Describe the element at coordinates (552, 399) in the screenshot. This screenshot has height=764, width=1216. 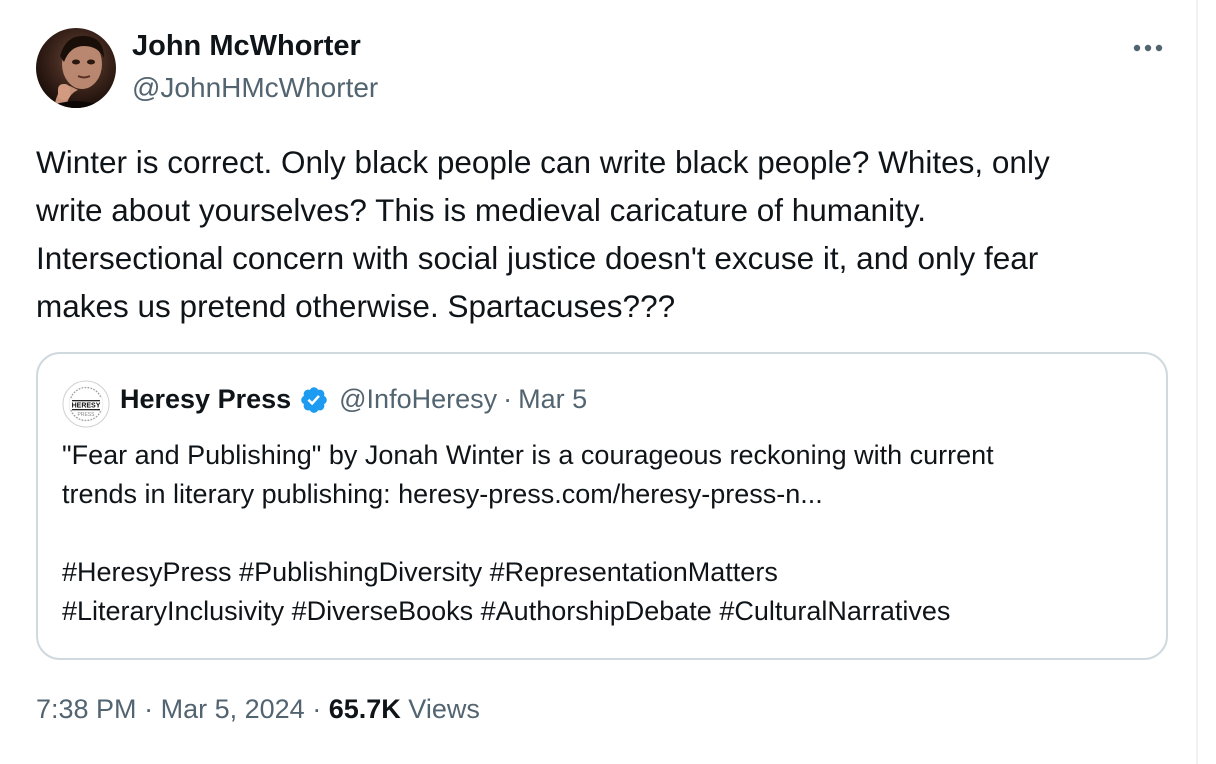
I see `quoted-tweet-date: Mar 5` at that location.